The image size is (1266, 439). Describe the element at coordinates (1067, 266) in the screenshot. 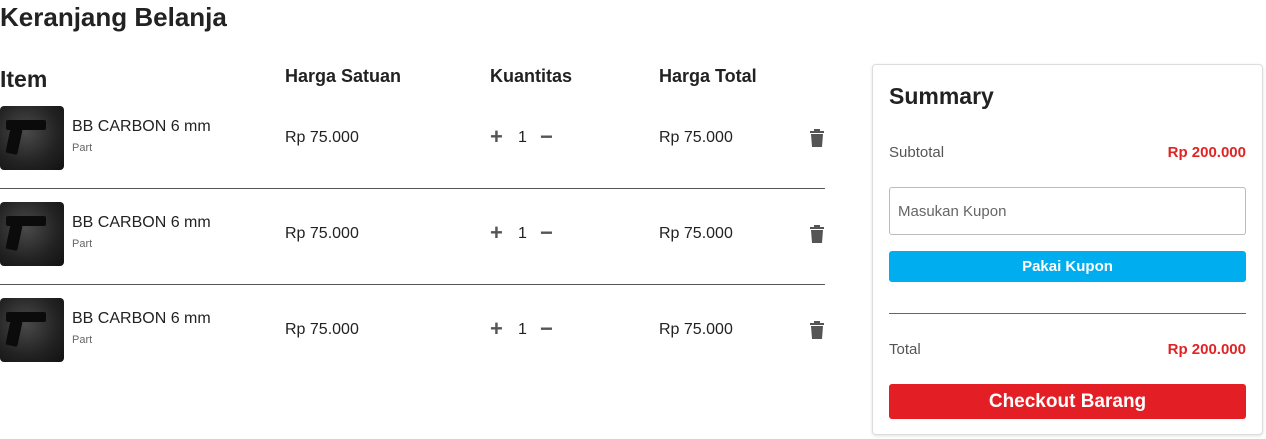

I see `apply-coupon-button: Pakai Kupon` at that location.